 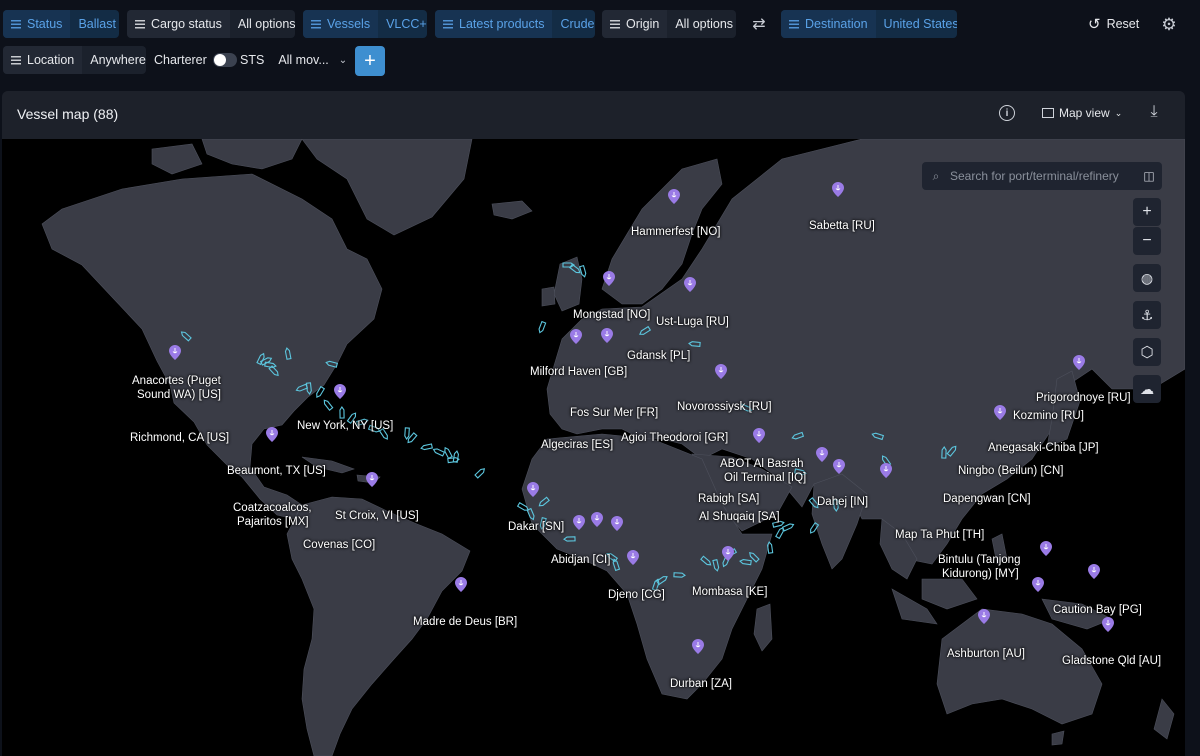 I want to click on port-search: ⌕ ◫, so click(x=1042, y=176).